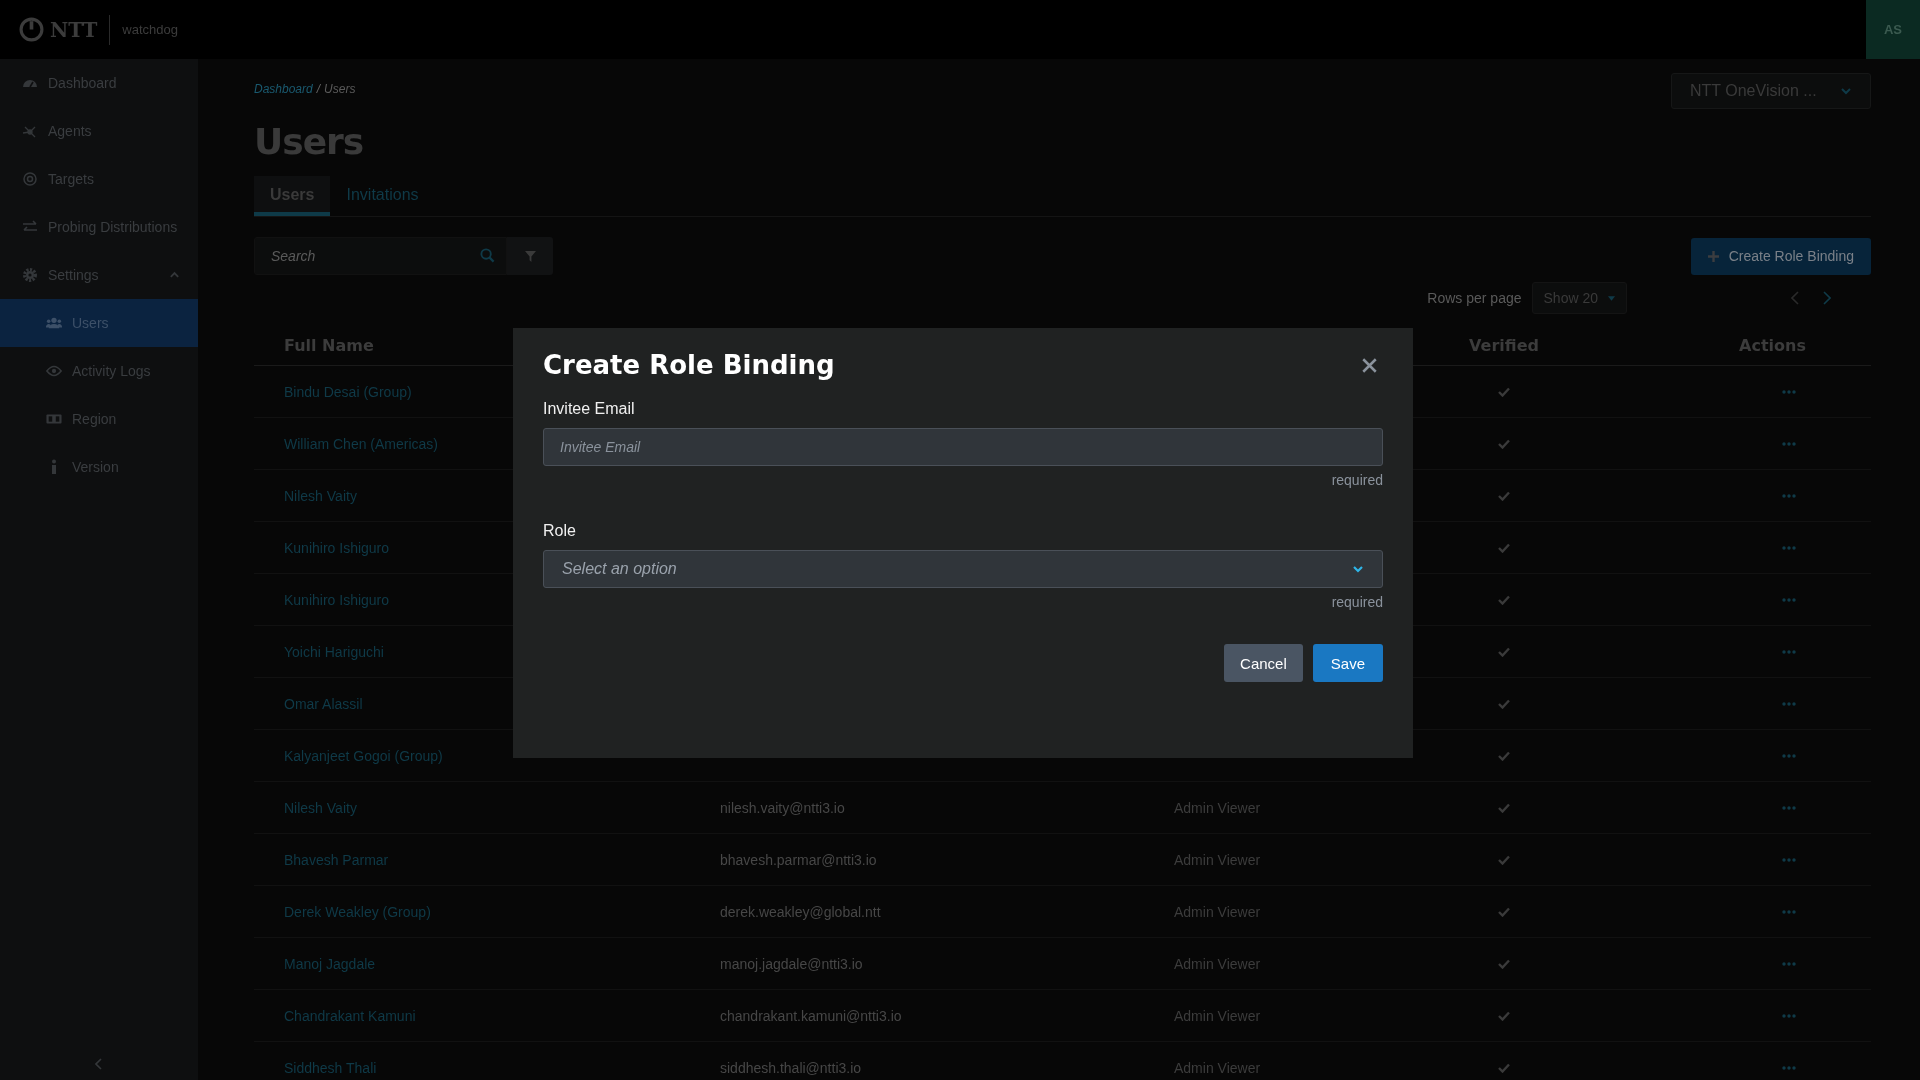  Describe the element at coordinates (382, 196) in the screenshot. I see `tab: Invitations` at that location.